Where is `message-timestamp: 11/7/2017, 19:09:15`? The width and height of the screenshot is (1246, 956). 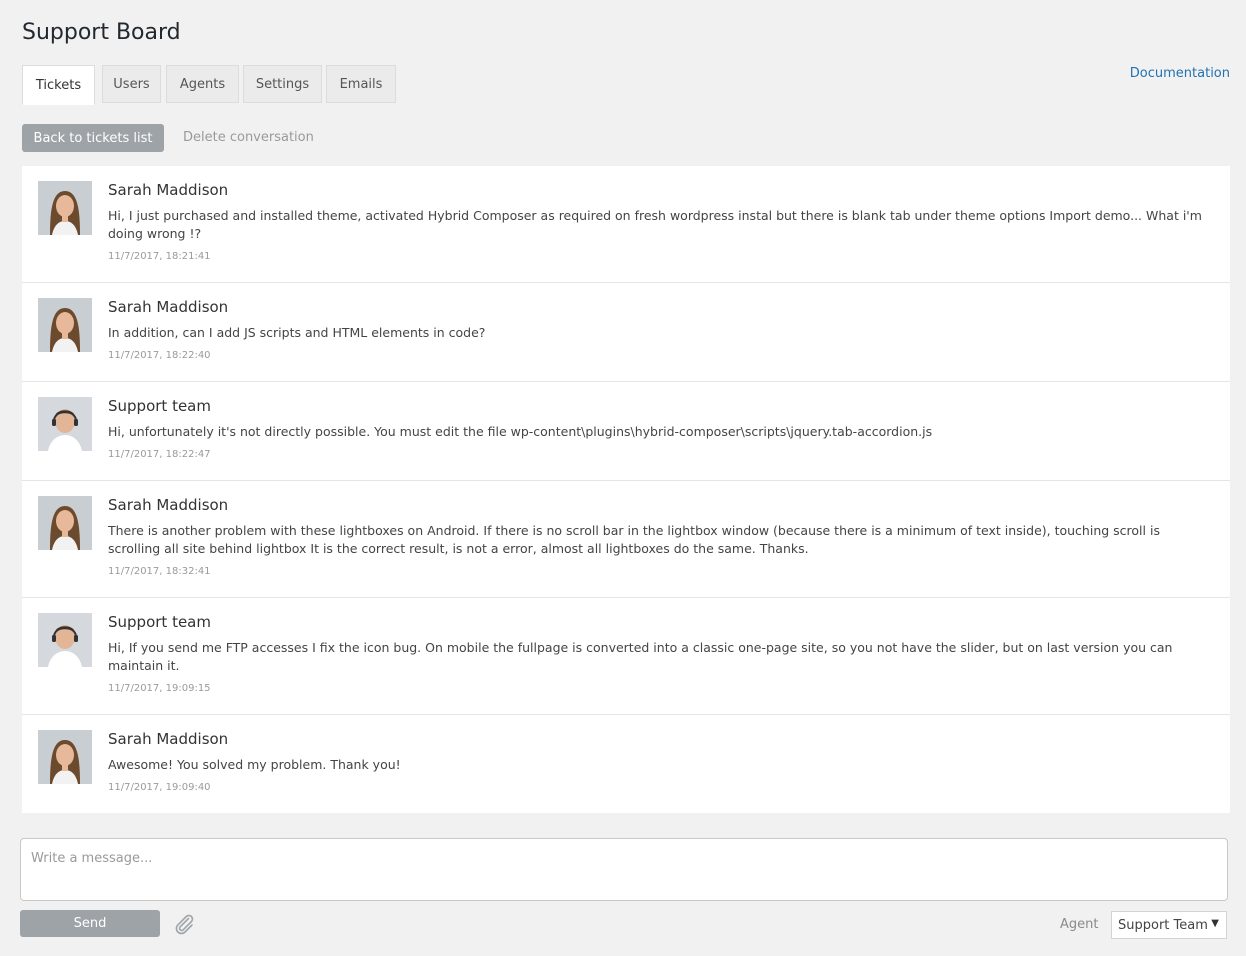 message-timestamp: 11/7/2017, 19:09:15 is located at coordinates (159, 688).